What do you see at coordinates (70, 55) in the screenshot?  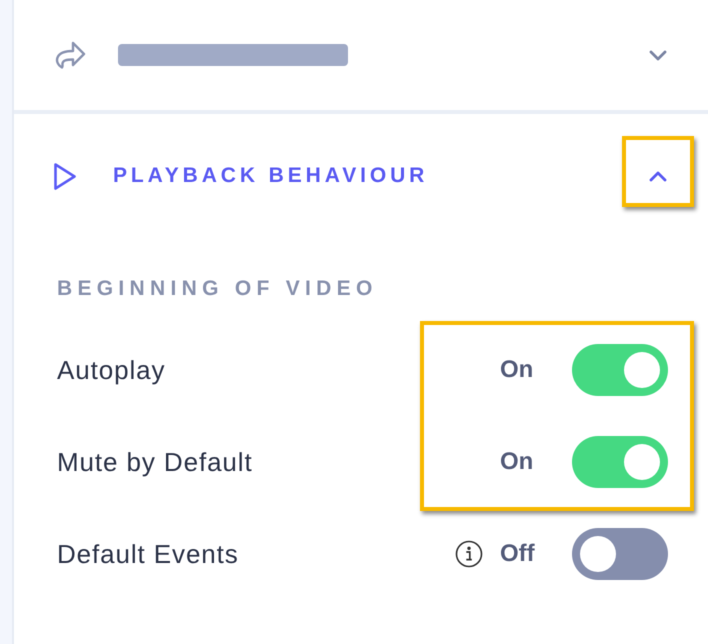 I see `share-icon` at bounding box center [70, 55].